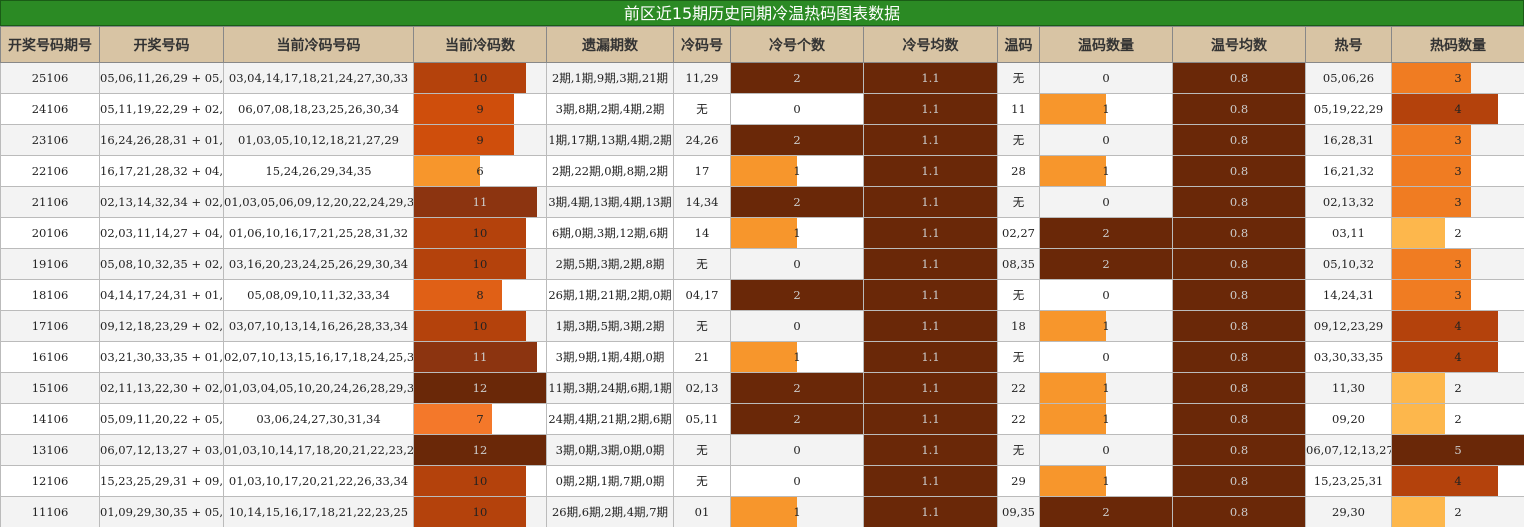 This screenshot has height=527, width=1524. Describe the element at coordinates (318, 388) in the screenshot. I see `cell-cold-nums: 01,03,04,05,10,20,24,26,28,29,31,35` at that location.